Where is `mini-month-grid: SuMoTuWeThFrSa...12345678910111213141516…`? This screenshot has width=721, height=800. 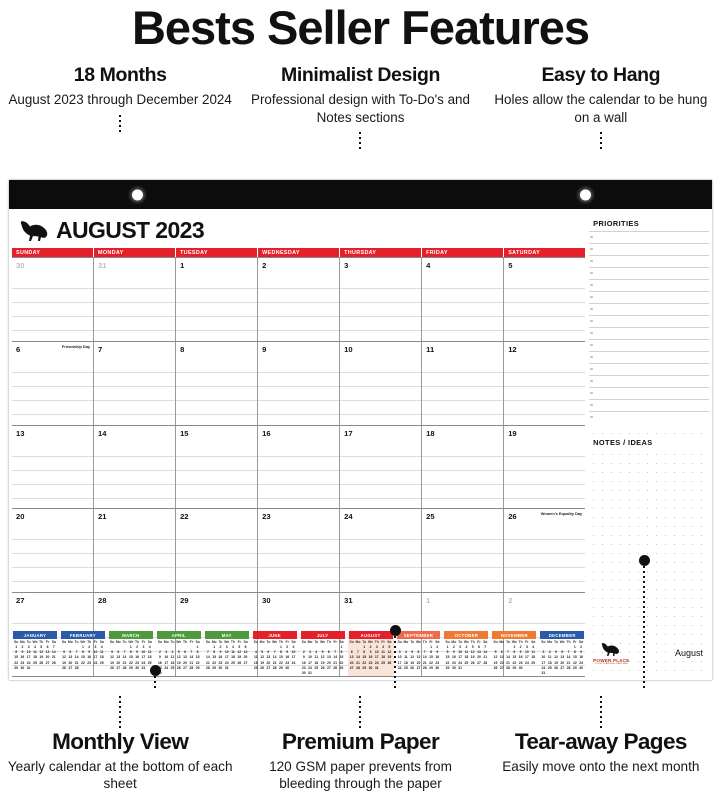
mini-month-grid: SuMoTuWeThFrSa...12345678910111213141516… is located at coordinates (131, 655).